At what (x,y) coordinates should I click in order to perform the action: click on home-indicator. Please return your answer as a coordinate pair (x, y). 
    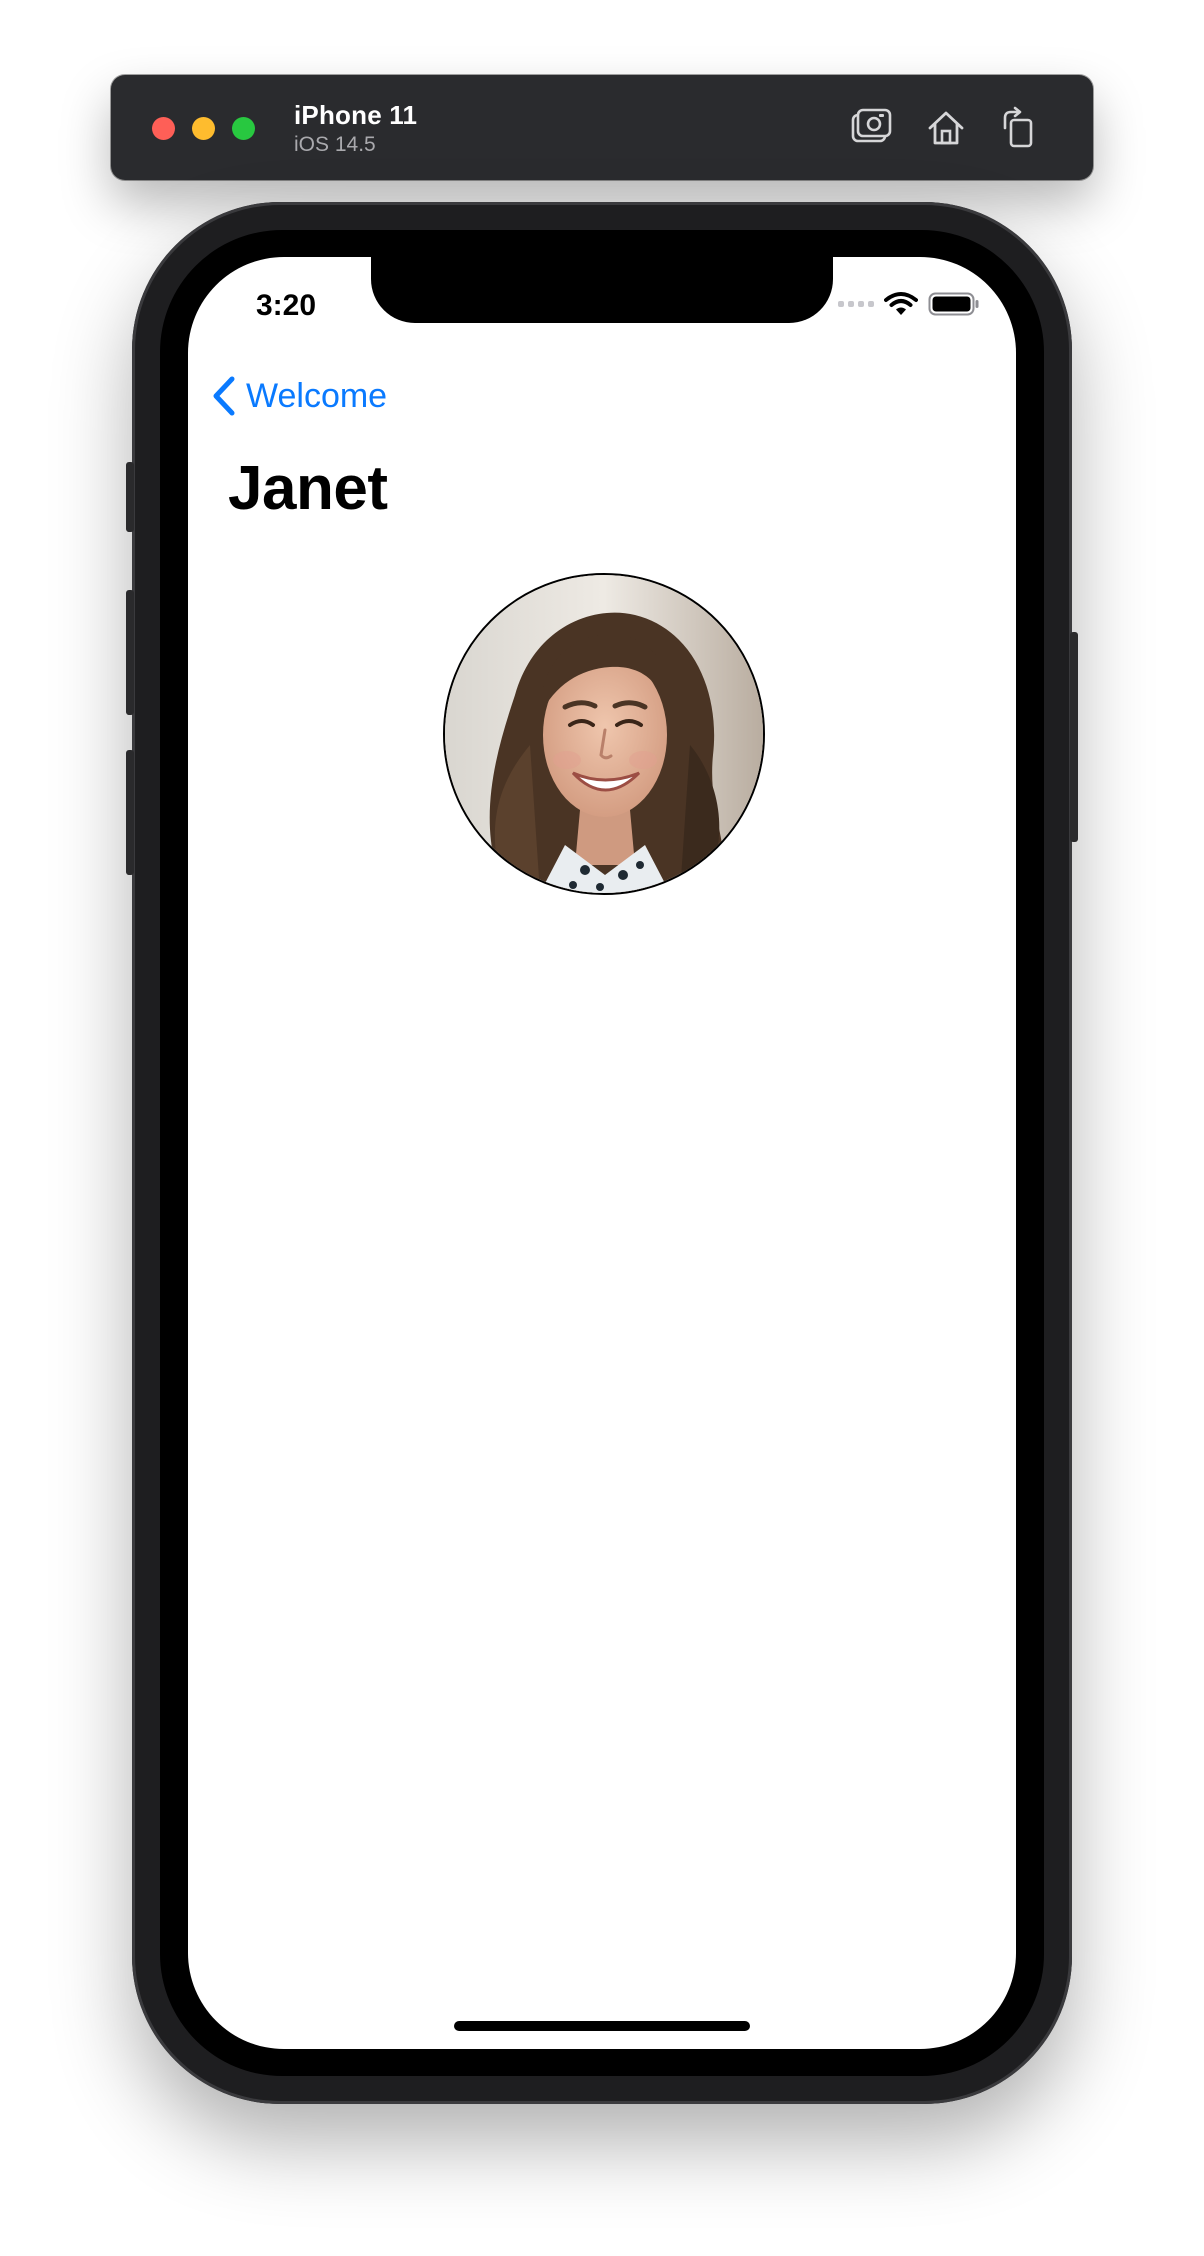
    Looking at the image, I should click on (602, 2026).